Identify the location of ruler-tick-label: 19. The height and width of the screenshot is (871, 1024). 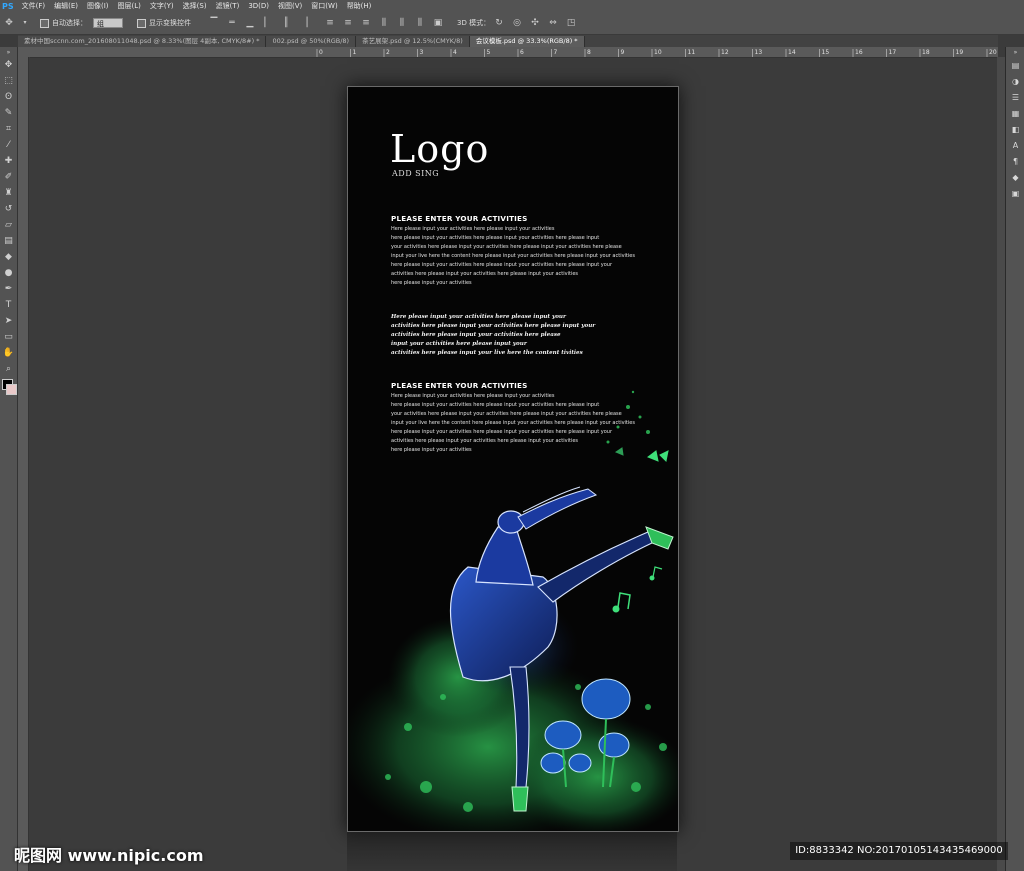
(960, 52).